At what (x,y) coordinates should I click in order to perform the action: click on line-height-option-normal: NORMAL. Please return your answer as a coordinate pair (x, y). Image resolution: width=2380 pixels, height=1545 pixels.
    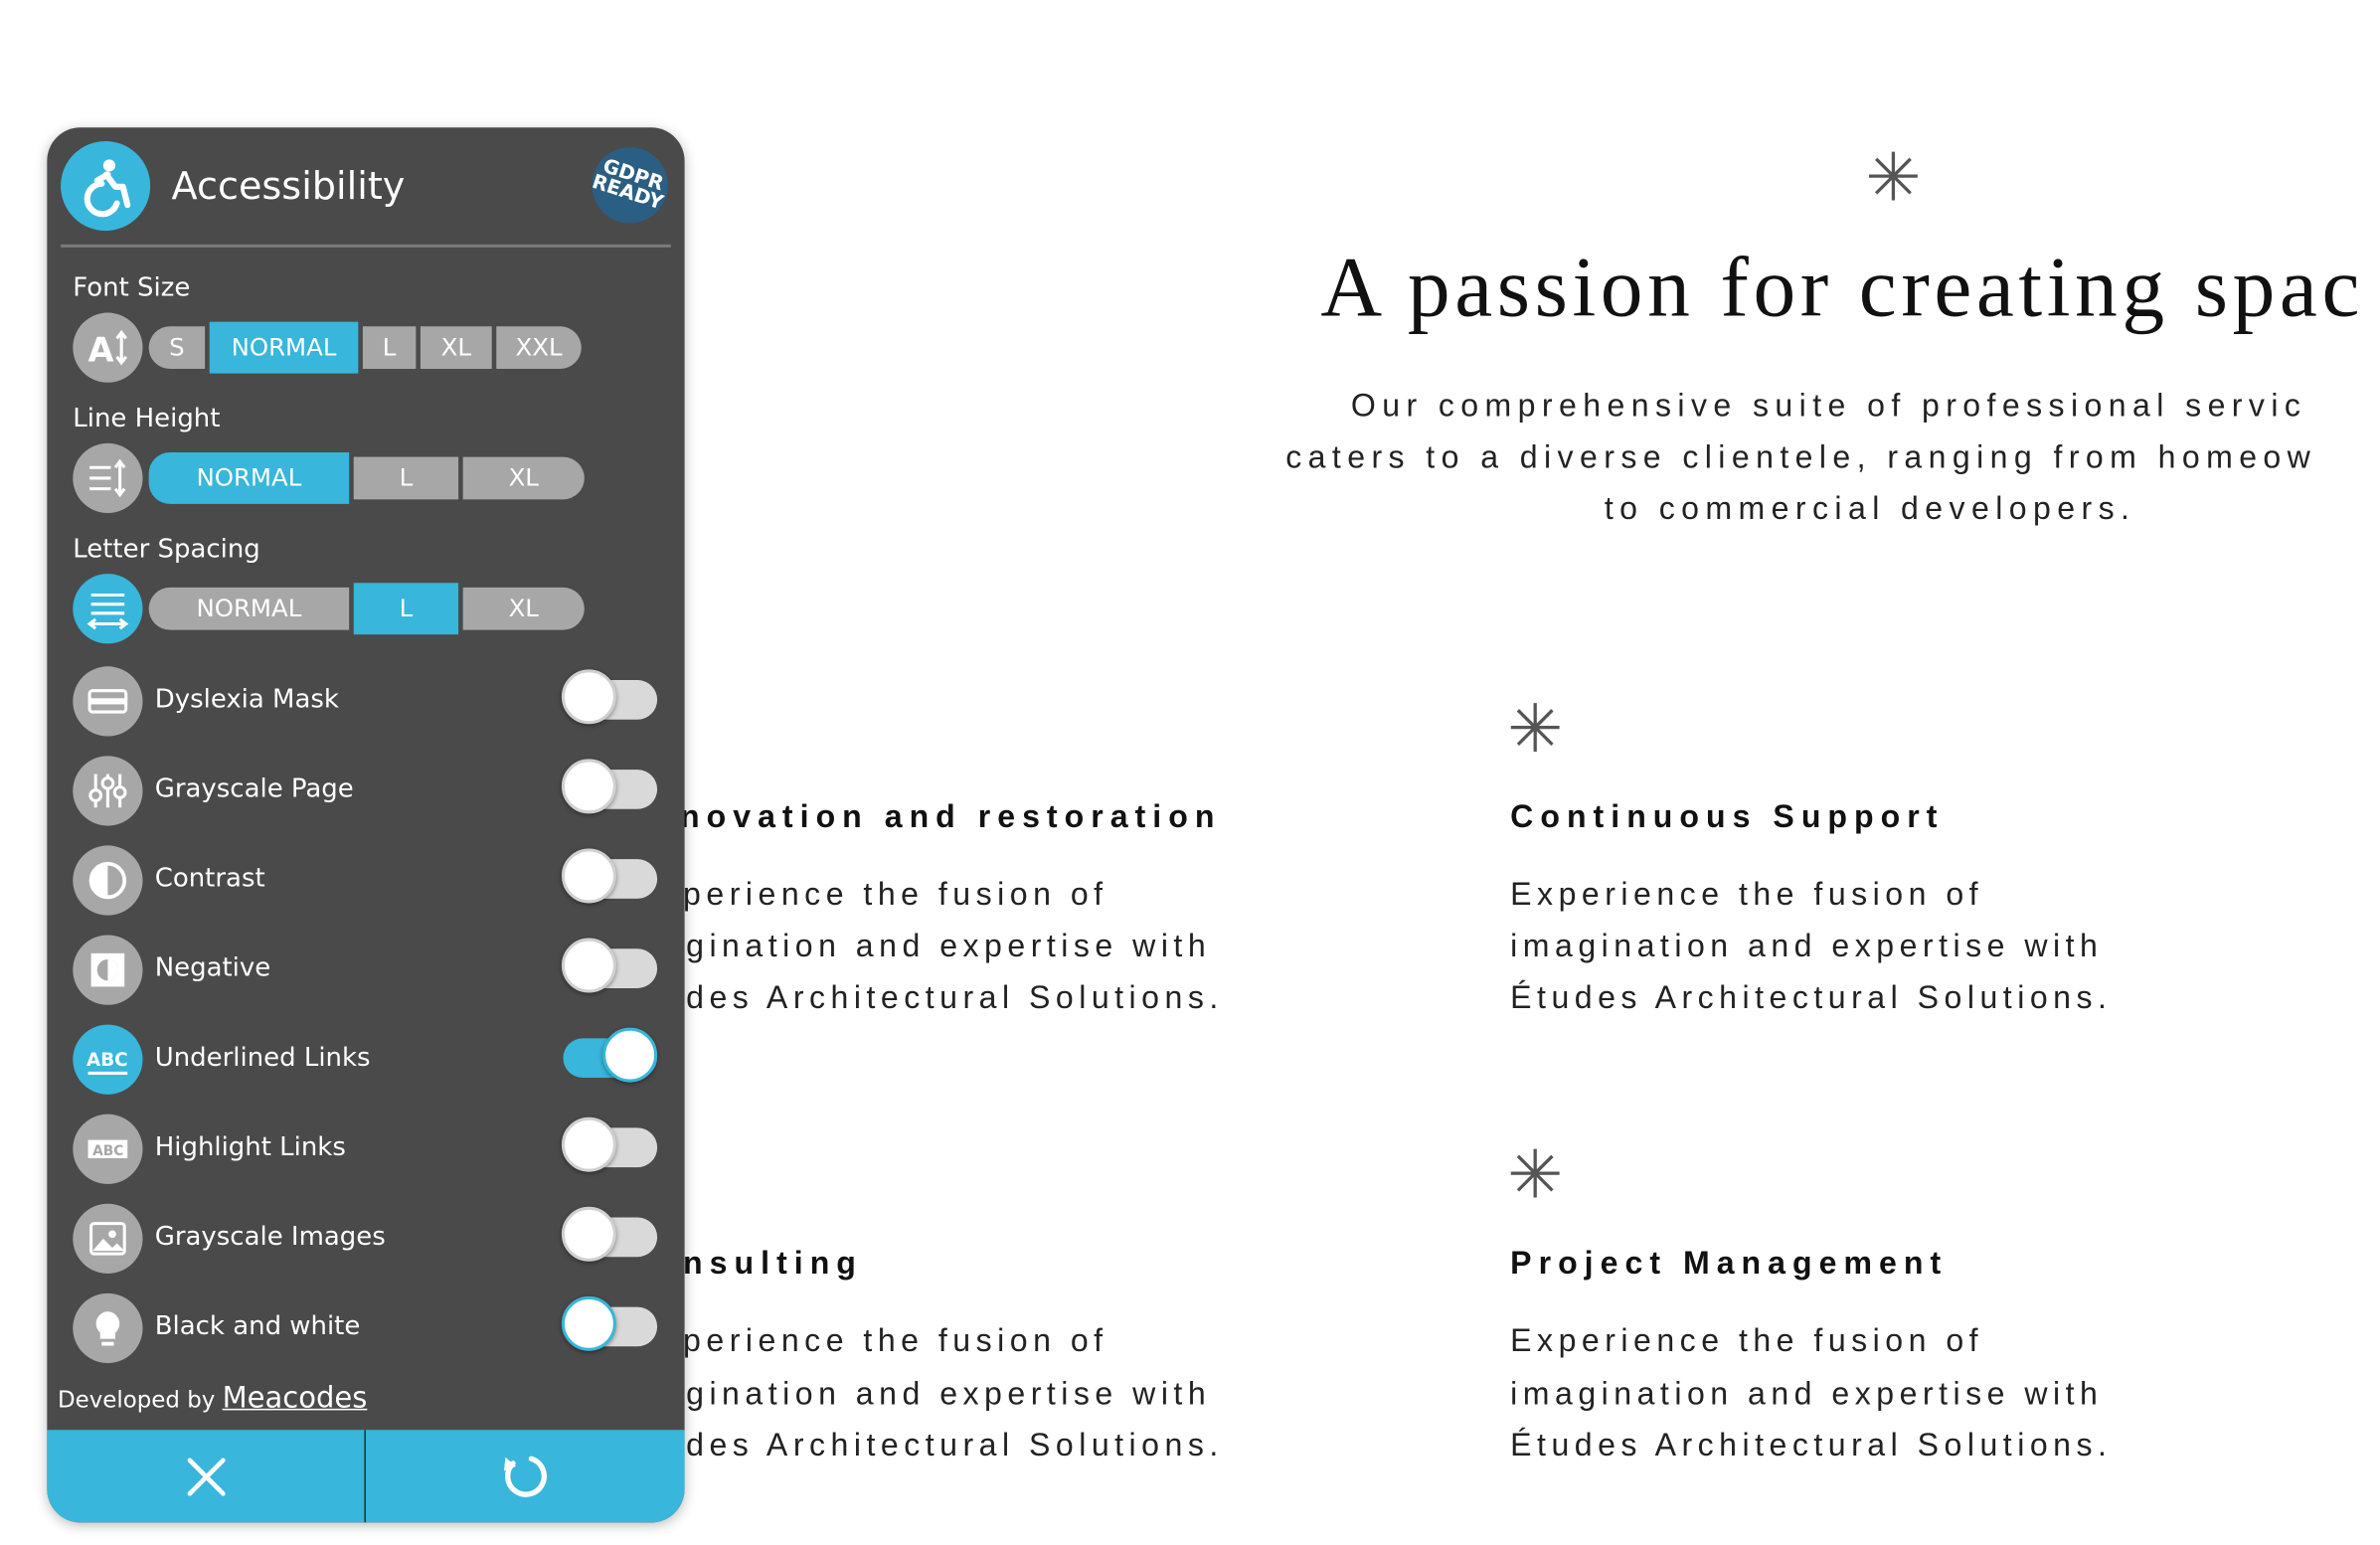
    Looking at the image, I should click on (249, 478).